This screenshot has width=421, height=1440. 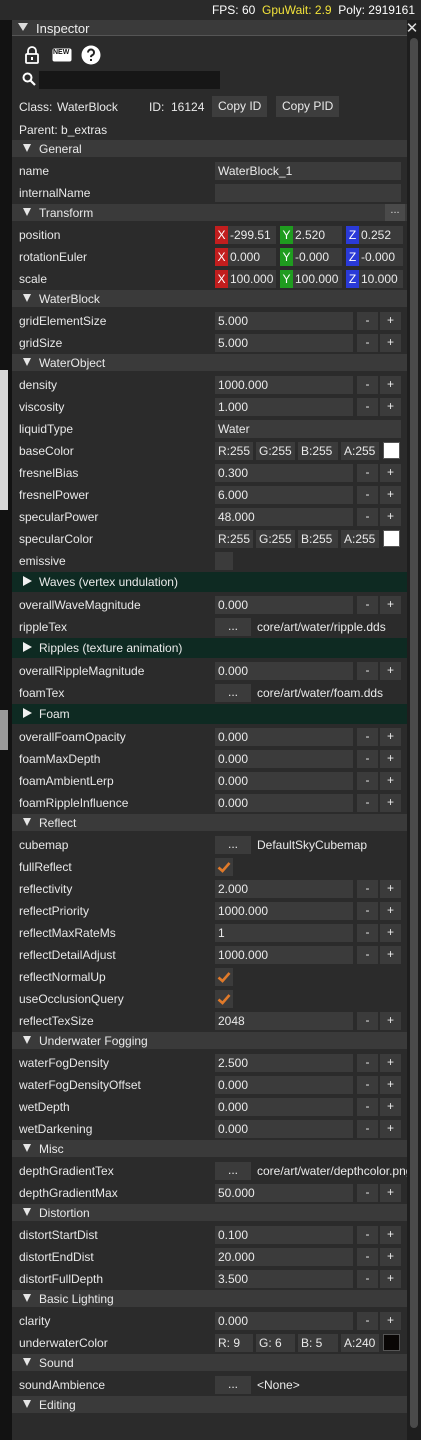 What do you see at coordinates (284, 517) in the screenshot?
I see `number-field: 48.000` at bounding box center [284, 517].